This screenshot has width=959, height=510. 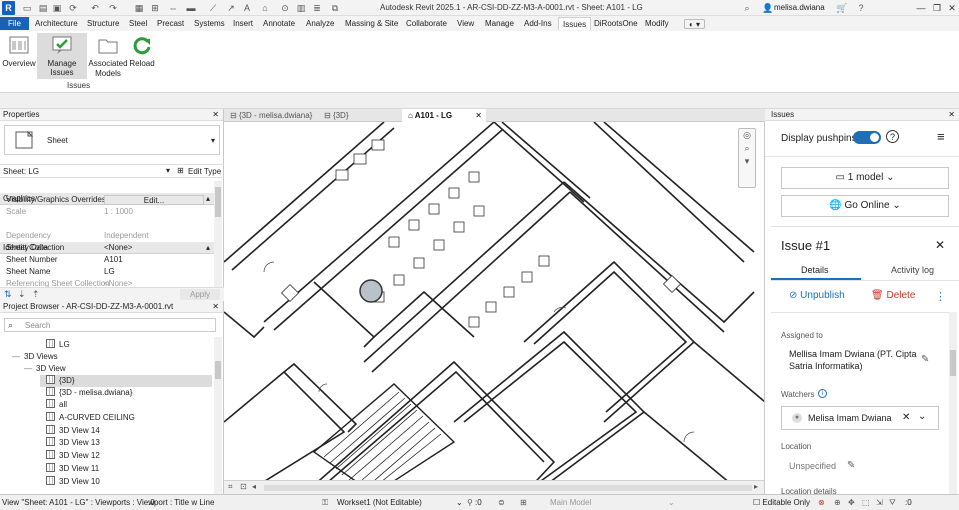 I want to click on view-tab-3d: ⊟ {3D}, so click(x=357, y=115).